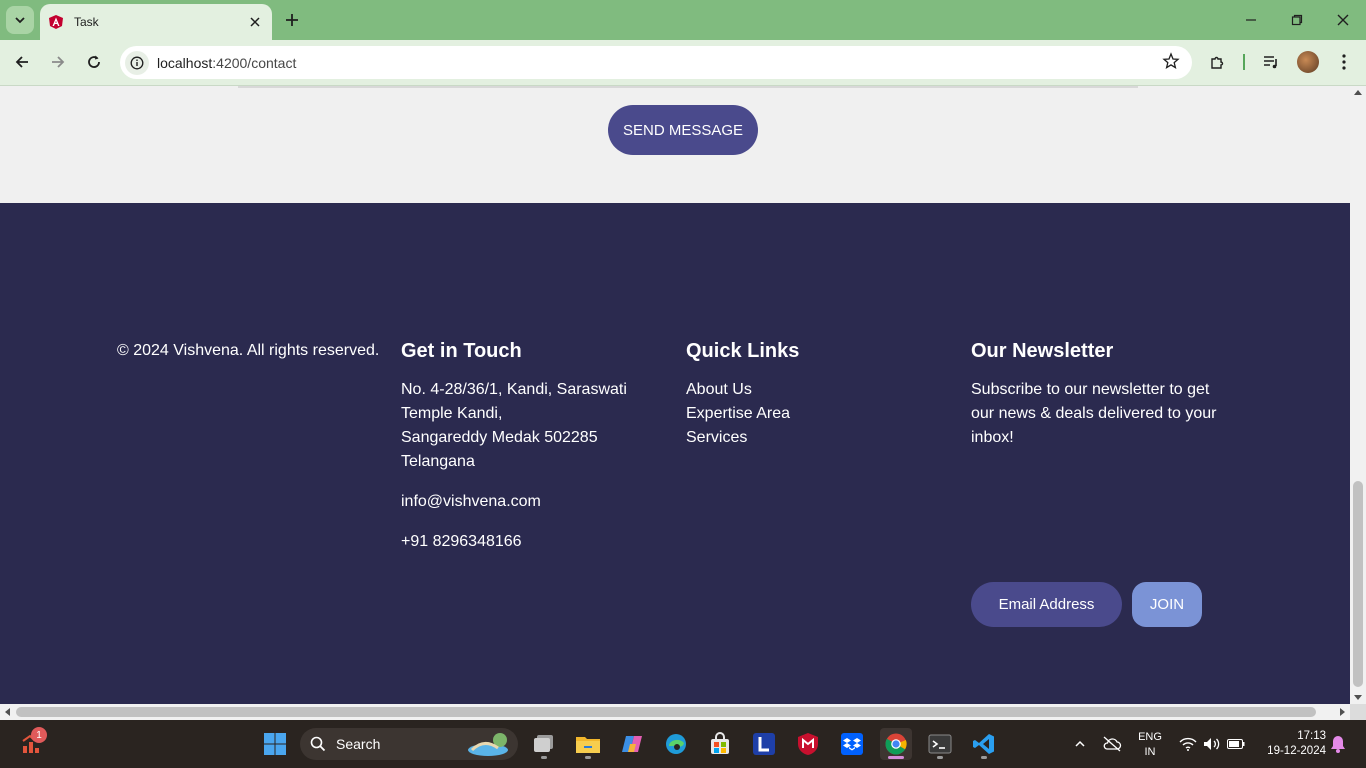 This screenshot has height=768, width=1366. Describe the element at coordinates (488, 744) in the screenshot. I see `search-highlight-illustration-icon` at that location.